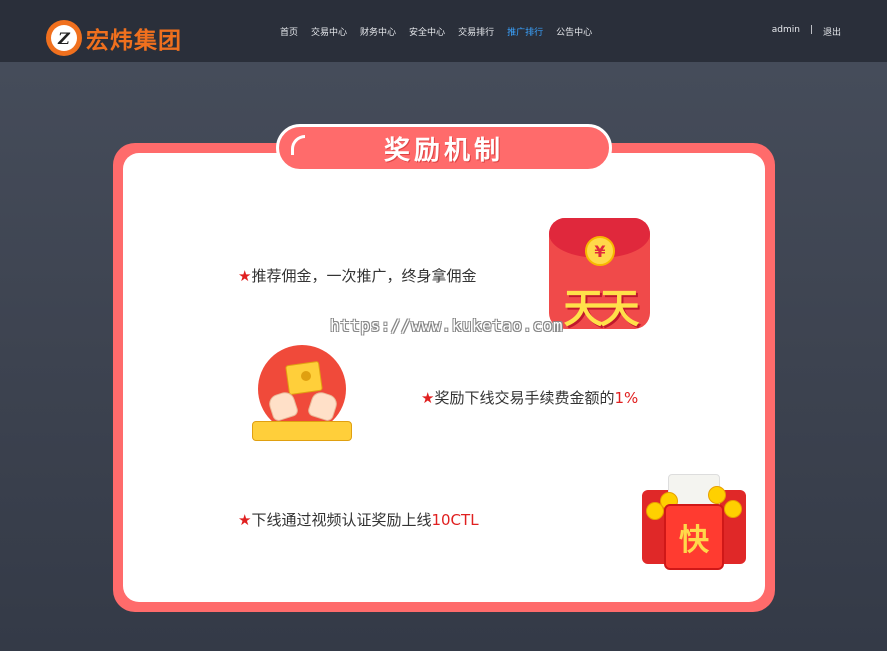  What do you see at coordinates (525, 31) in the screenshot?
I see `nav-item-promo-ranking: 推广排行` at bounding box center [525, 31].